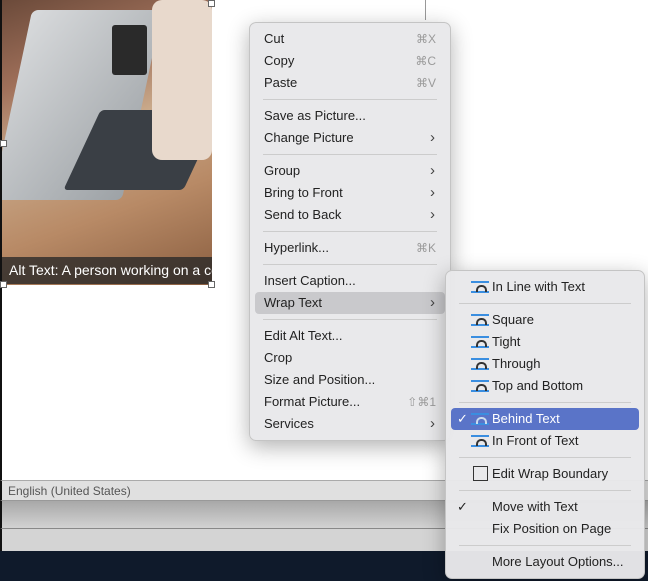  What do you see at coordinates (350, 138) in the screenshot?
I see `menu-item-change-picture: Change Picture ›` at bounding box center [350, 138].